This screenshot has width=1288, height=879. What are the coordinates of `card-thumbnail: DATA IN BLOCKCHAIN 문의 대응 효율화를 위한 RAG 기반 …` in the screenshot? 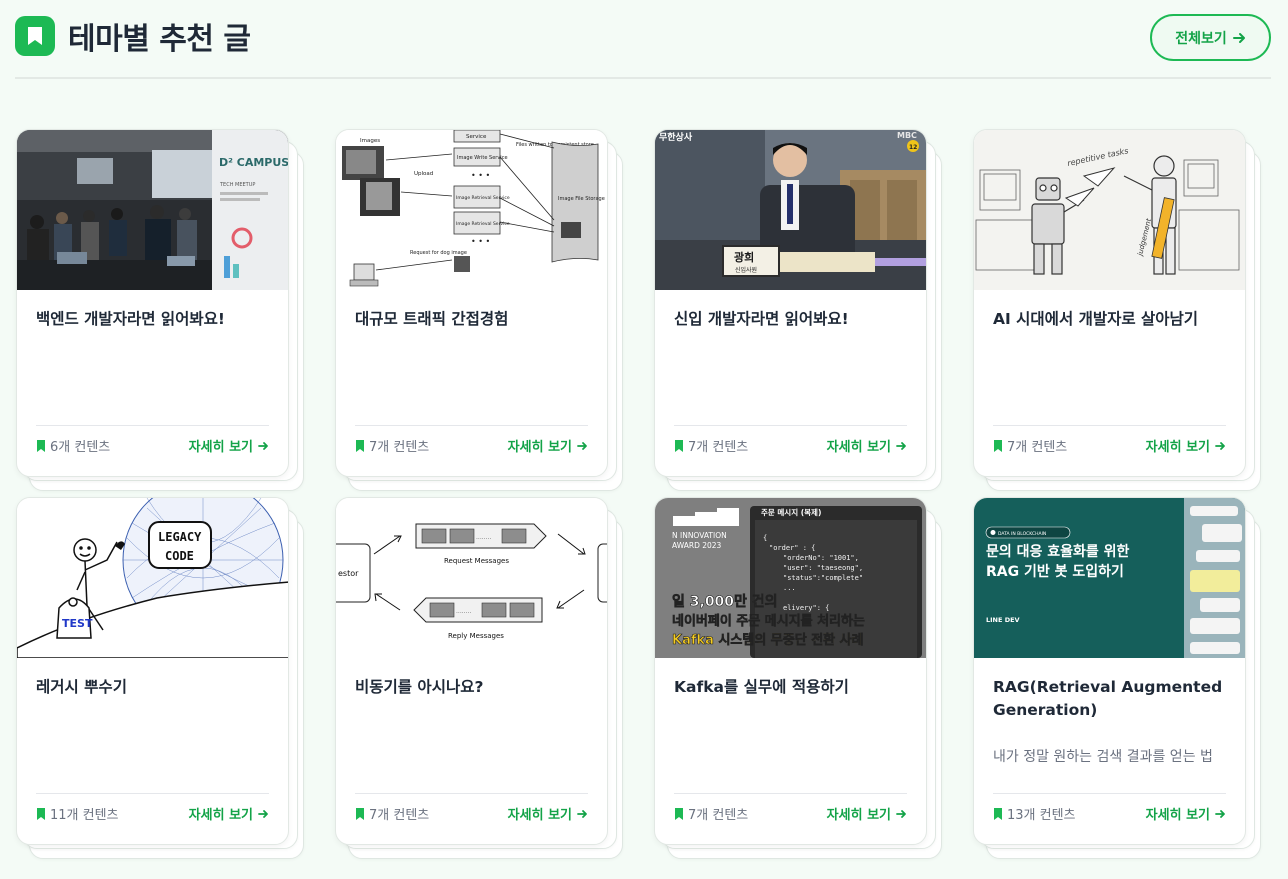 It's located at (1109, 578).